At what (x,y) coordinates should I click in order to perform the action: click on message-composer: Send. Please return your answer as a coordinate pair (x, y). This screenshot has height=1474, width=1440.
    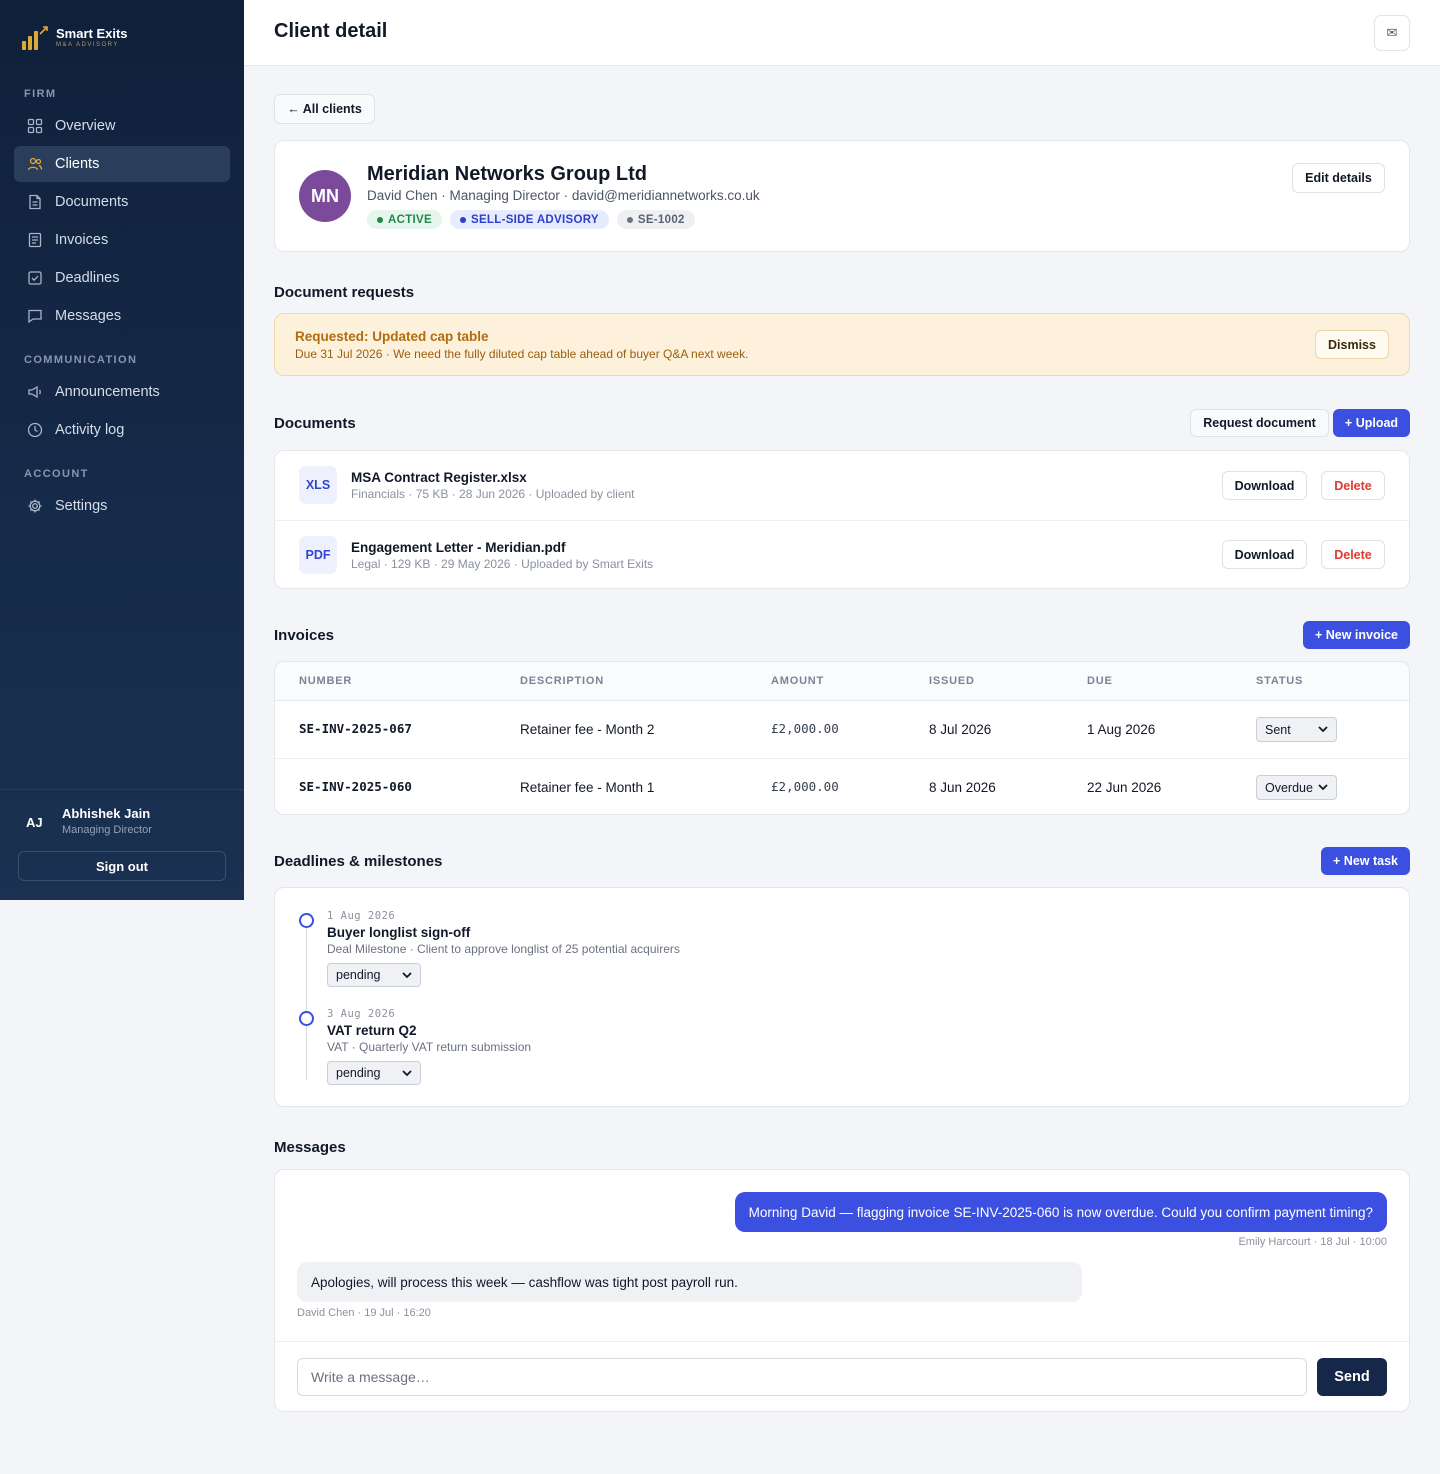
    Looking at the image, I should click on (842, 1376).